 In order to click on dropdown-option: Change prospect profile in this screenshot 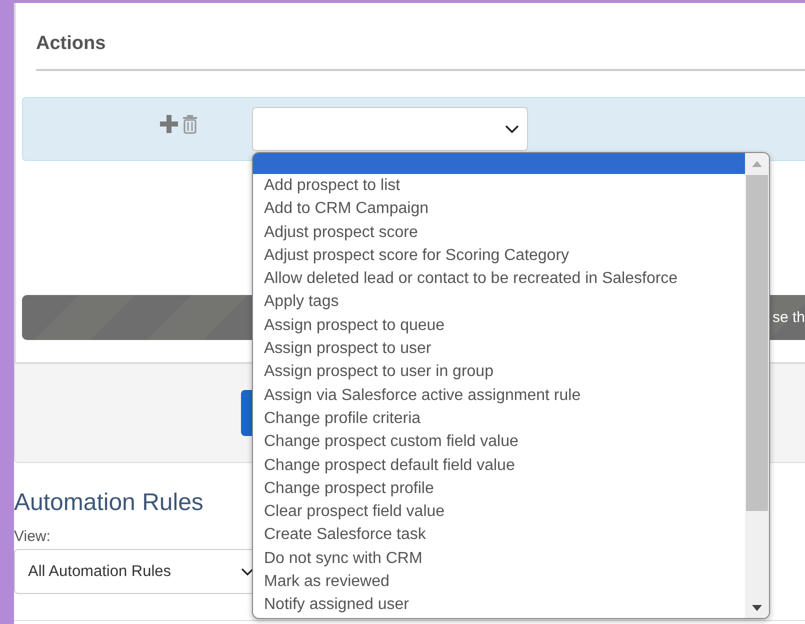, I will do `click(499, 488)`.